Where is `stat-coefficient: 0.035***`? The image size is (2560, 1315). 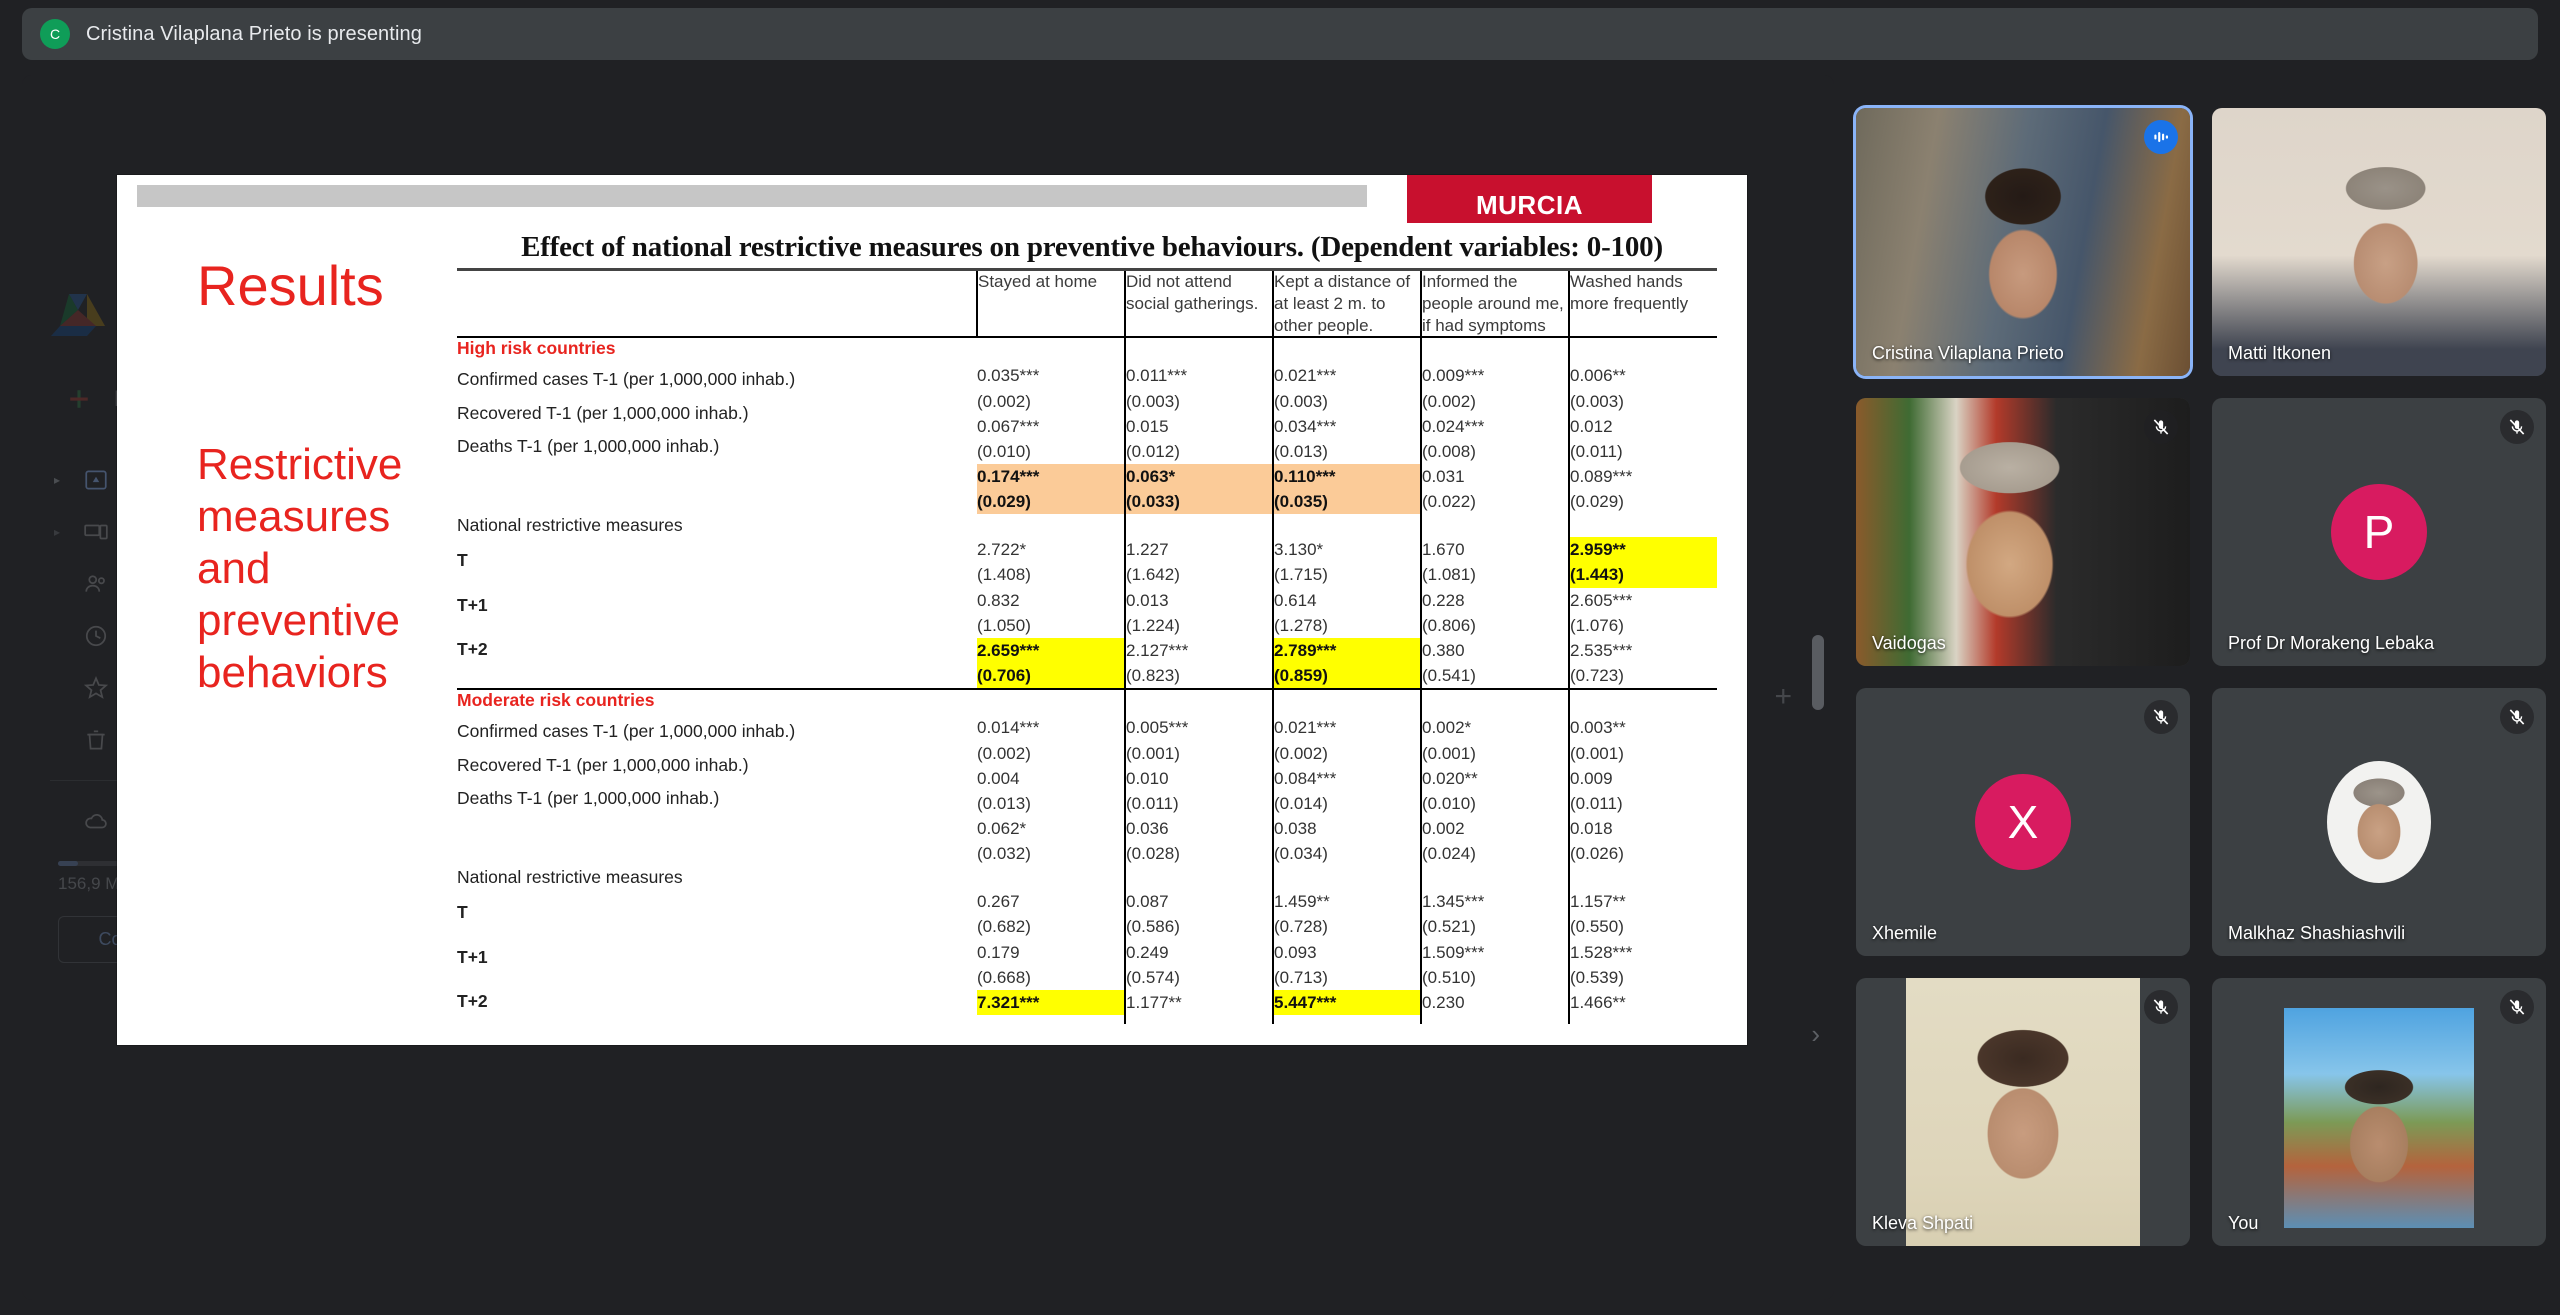 stat-coefficient: 0.035*** is located at coordinates (1008, 376).